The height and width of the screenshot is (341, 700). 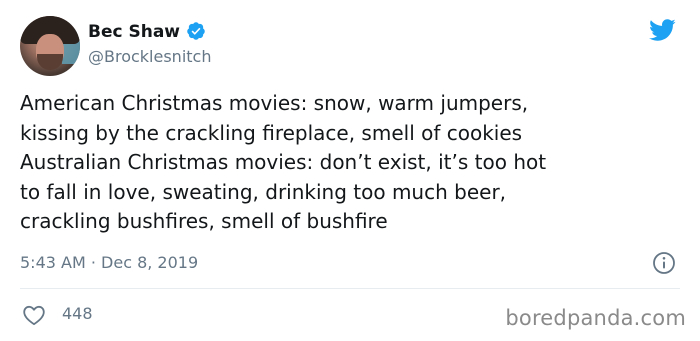 What do you see at coordinates (34, 315) in the screenshot?
I see `heart-icon` at bounding box center [34, 315].